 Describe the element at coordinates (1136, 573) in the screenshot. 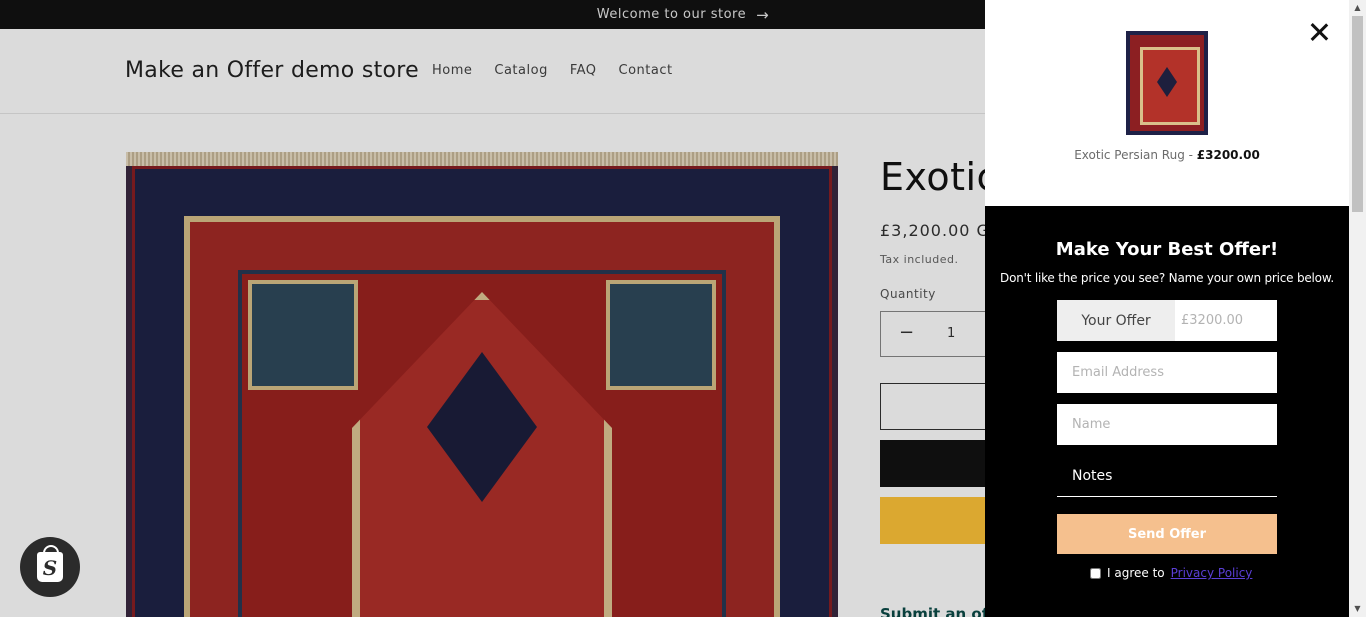

I see `agree-text: I agree to` at that location.